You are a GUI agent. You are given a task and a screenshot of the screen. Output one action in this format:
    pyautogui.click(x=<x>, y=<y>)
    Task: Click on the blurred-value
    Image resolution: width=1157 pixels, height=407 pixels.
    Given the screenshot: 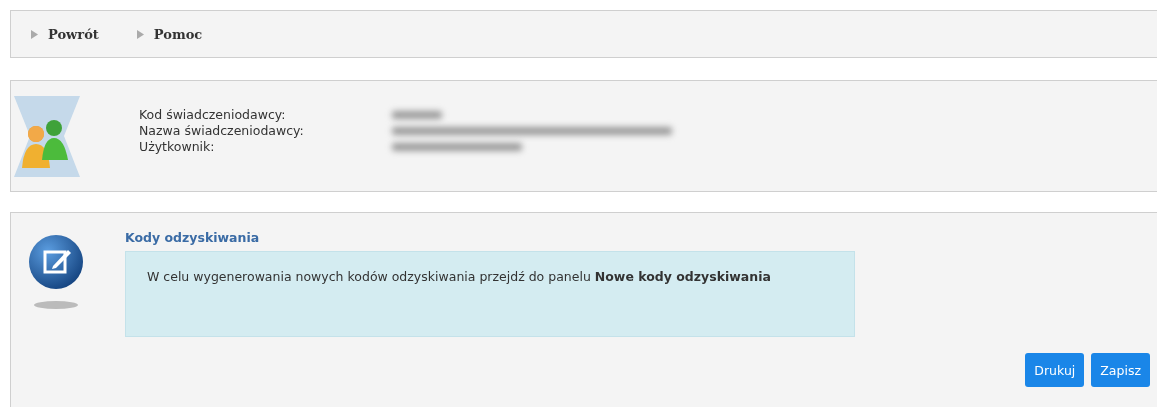 What is the action you would take?
    pyautogui.click(x=417, y=115)
    